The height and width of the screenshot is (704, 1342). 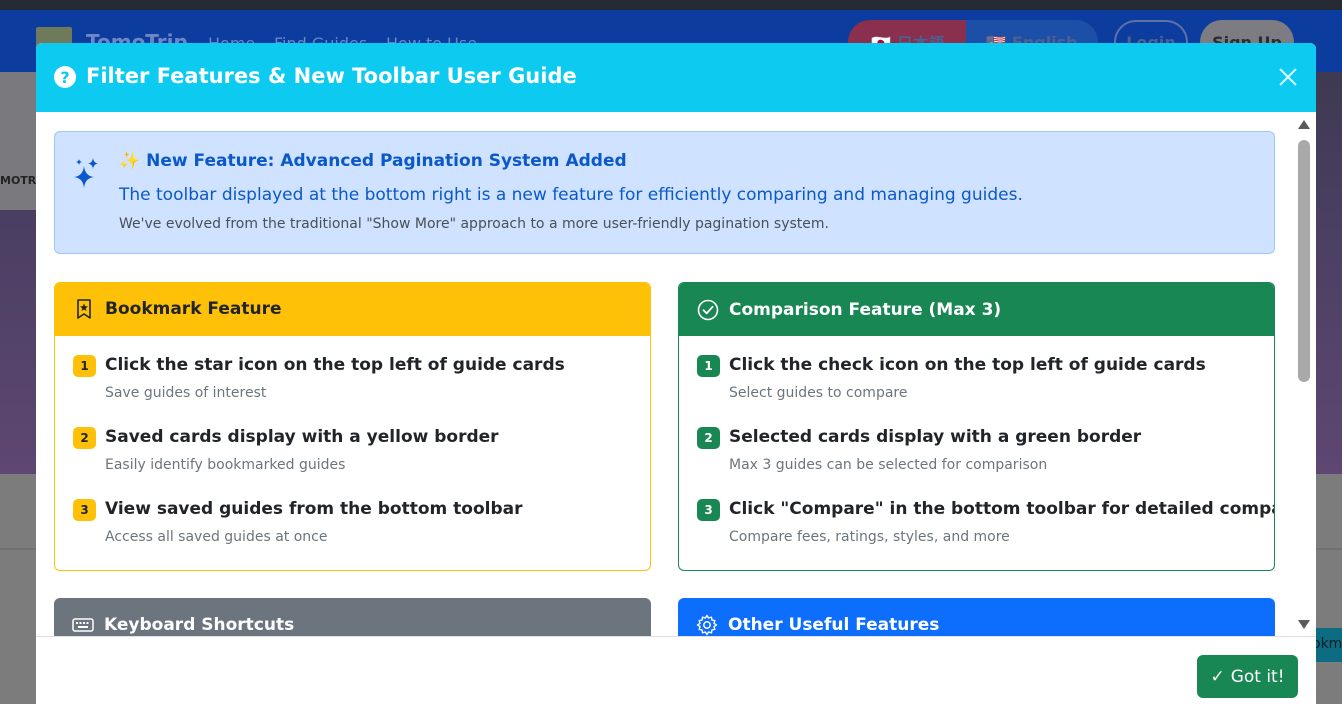 What do you see at coordinates (352, 309) in the screenshot?
I see `bookmark-card-header: Bookmark Feature` at bounding box center [352, 309].